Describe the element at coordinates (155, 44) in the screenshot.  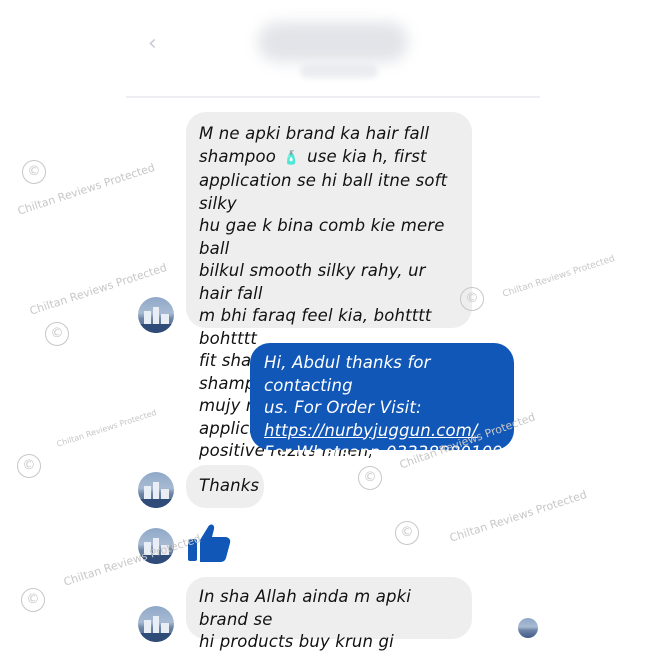
I see `chevron-left-icon: ‹` at that location.